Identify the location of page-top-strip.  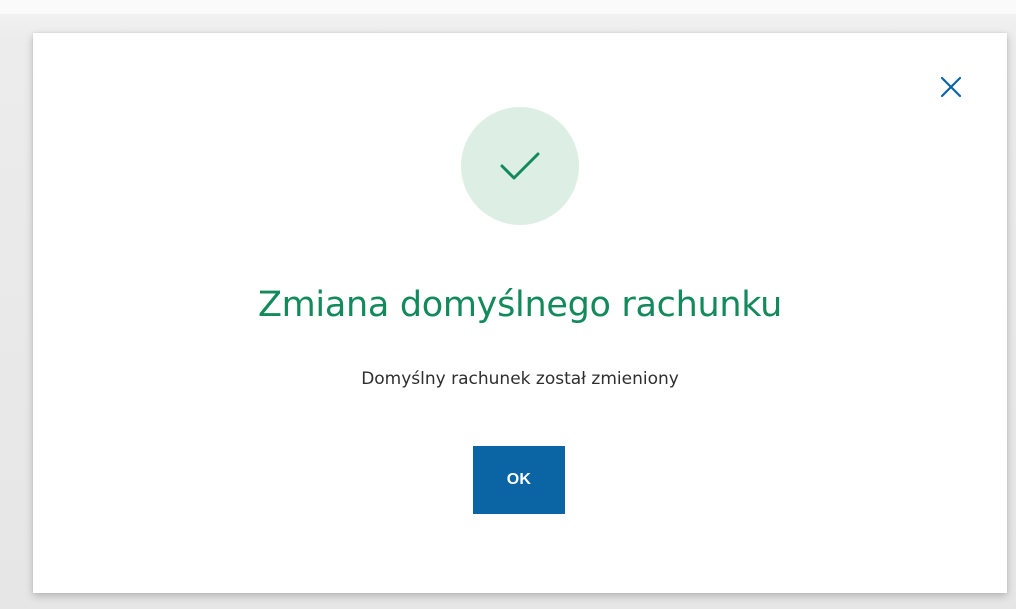
(508, 7).